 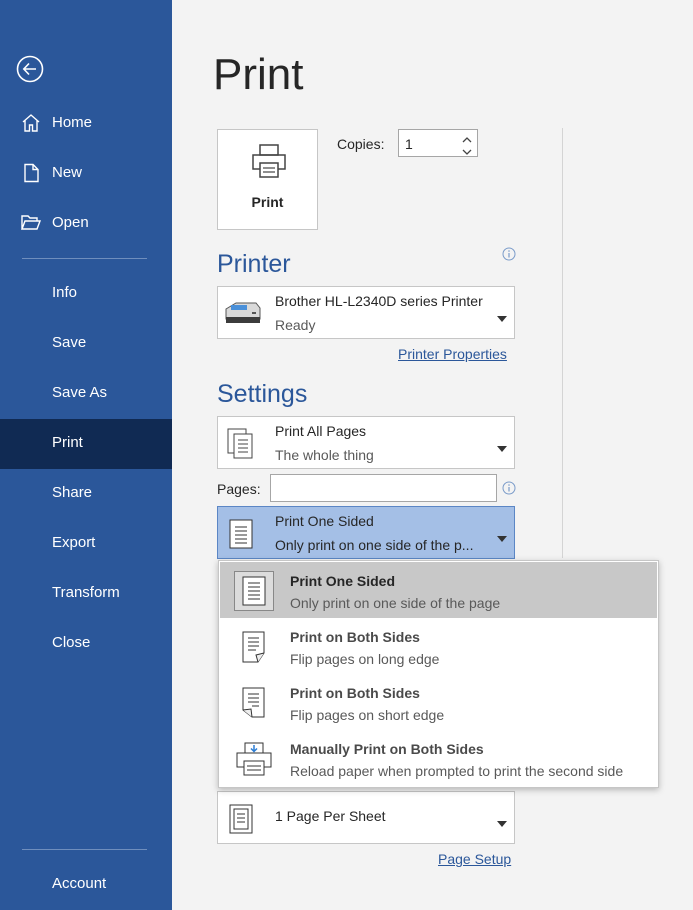 I want to click on sidebar-item-open: Open, so click(x=86, y=224).